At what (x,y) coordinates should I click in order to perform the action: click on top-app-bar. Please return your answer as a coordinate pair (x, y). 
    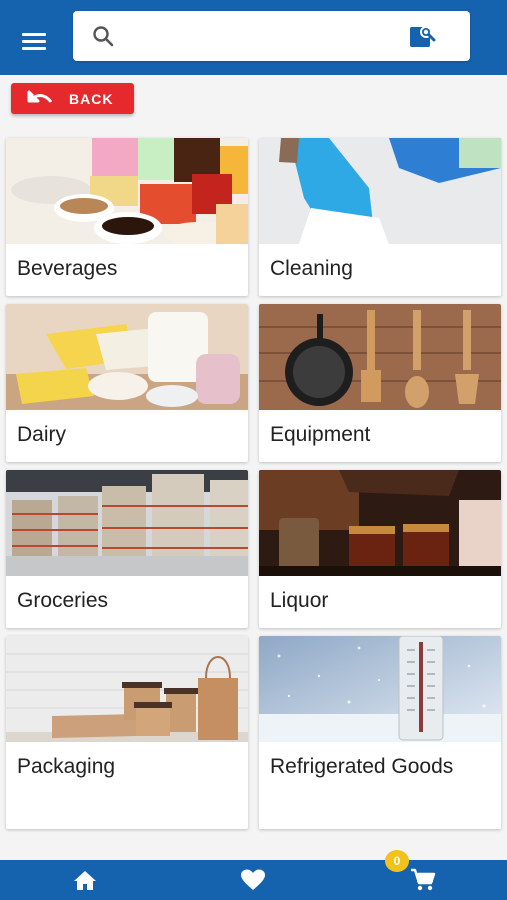
    Looking at the image, I should click on (253, 37).